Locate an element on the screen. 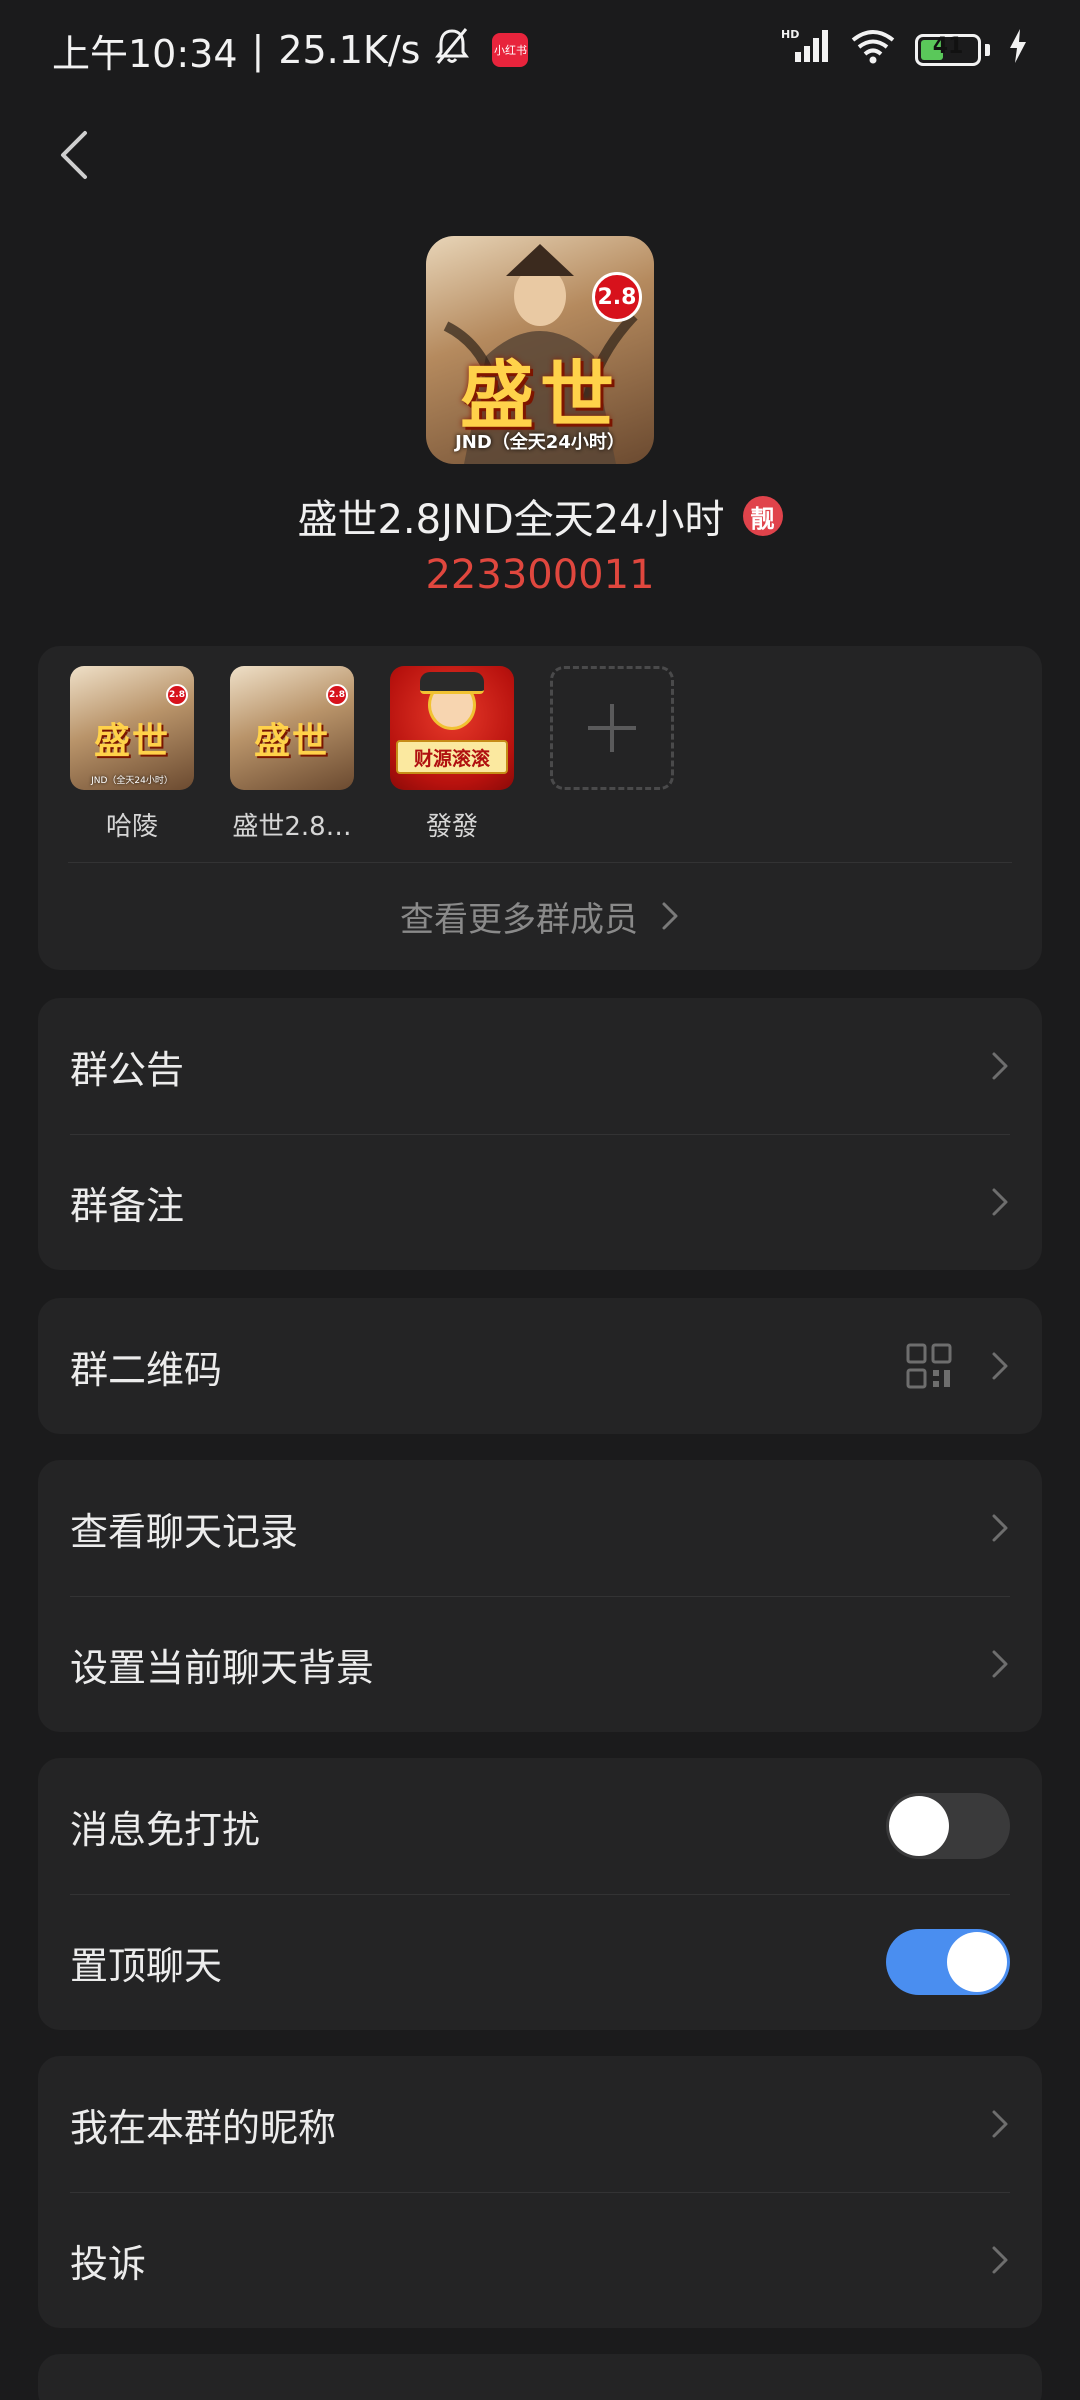 This screenshot has height=2400, width=1080. back-button is located at coordinates (74, 155).